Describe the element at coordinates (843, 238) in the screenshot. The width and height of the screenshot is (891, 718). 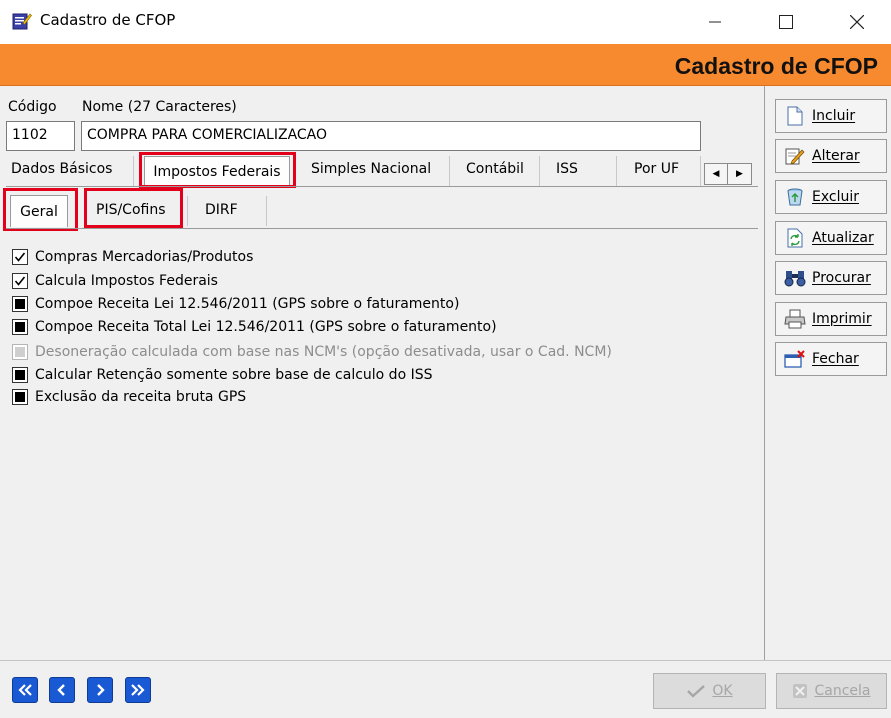
I see `atualizar-label: Atualizar` at that location.